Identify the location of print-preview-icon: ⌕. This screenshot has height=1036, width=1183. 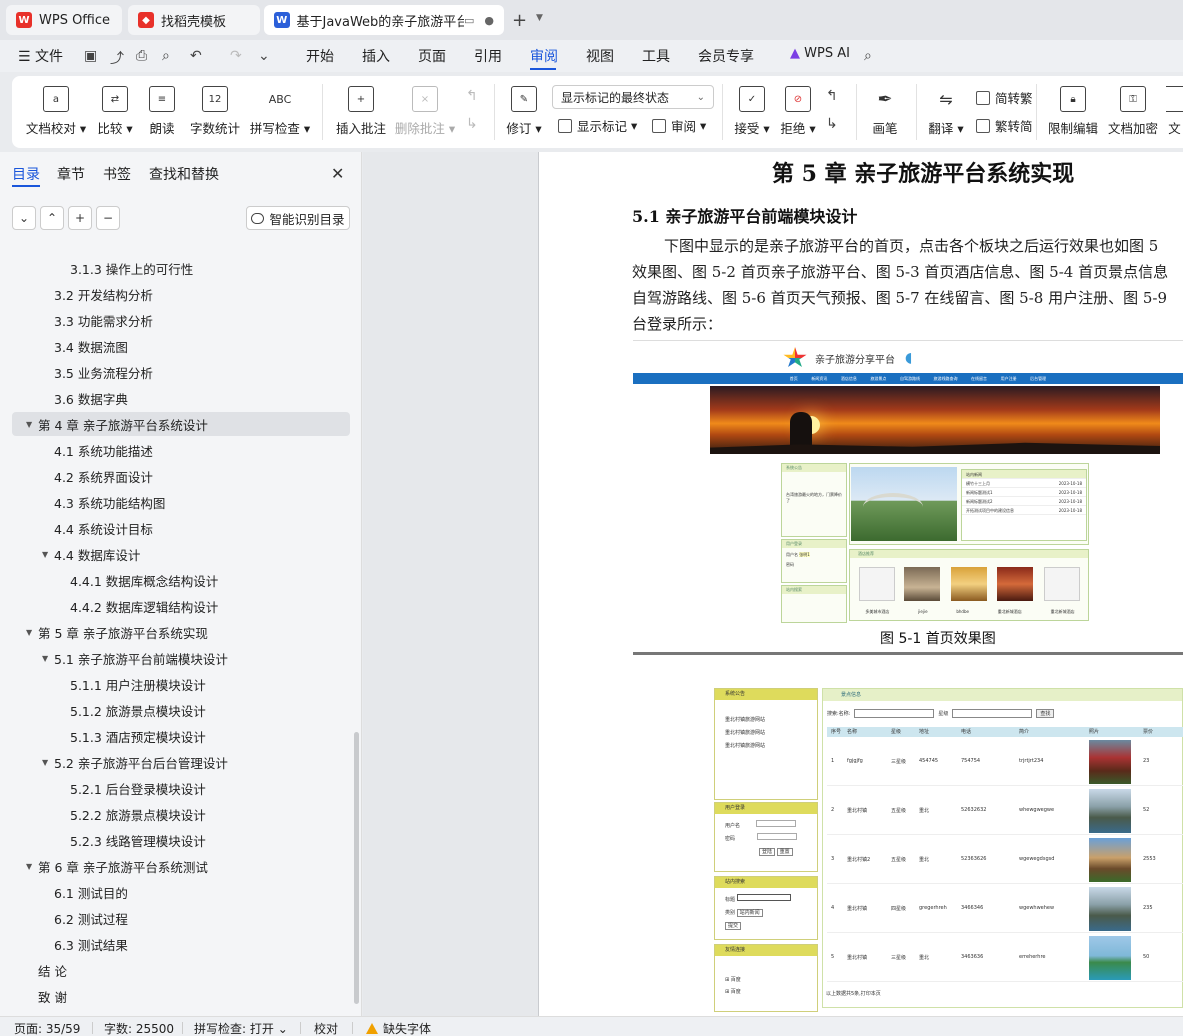
(166, 56).